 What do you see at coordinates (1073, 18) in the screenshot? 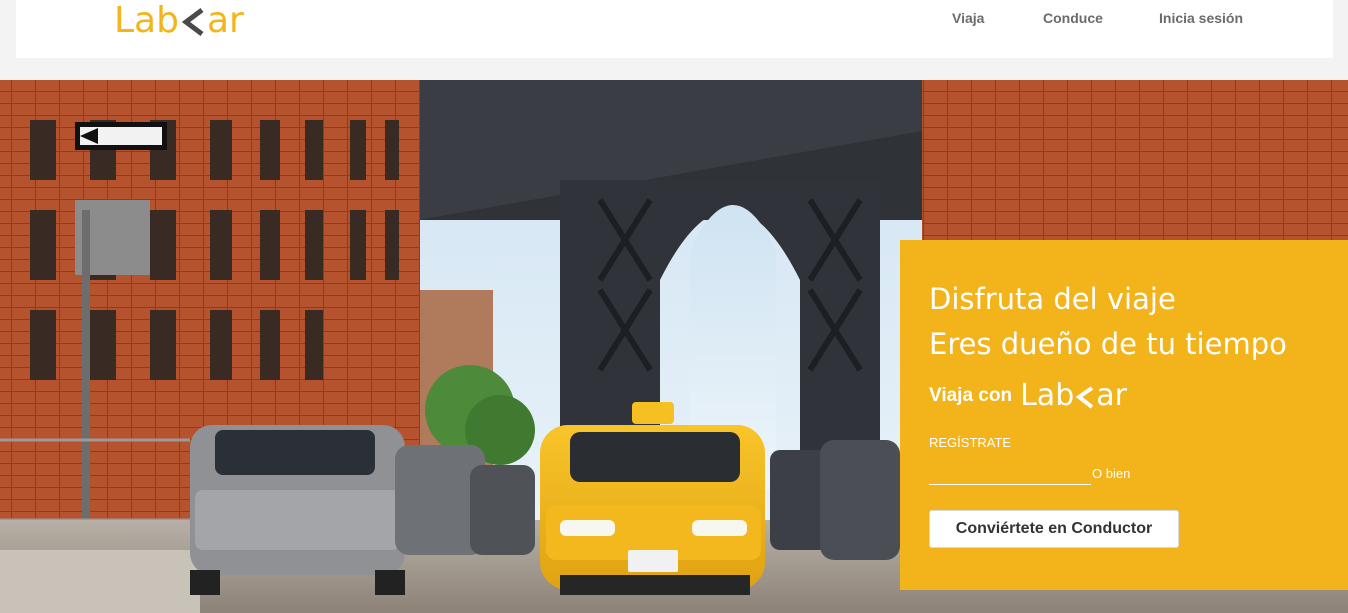
I see `nav-conduce: Conduce` at bounding box center [1073, 18].